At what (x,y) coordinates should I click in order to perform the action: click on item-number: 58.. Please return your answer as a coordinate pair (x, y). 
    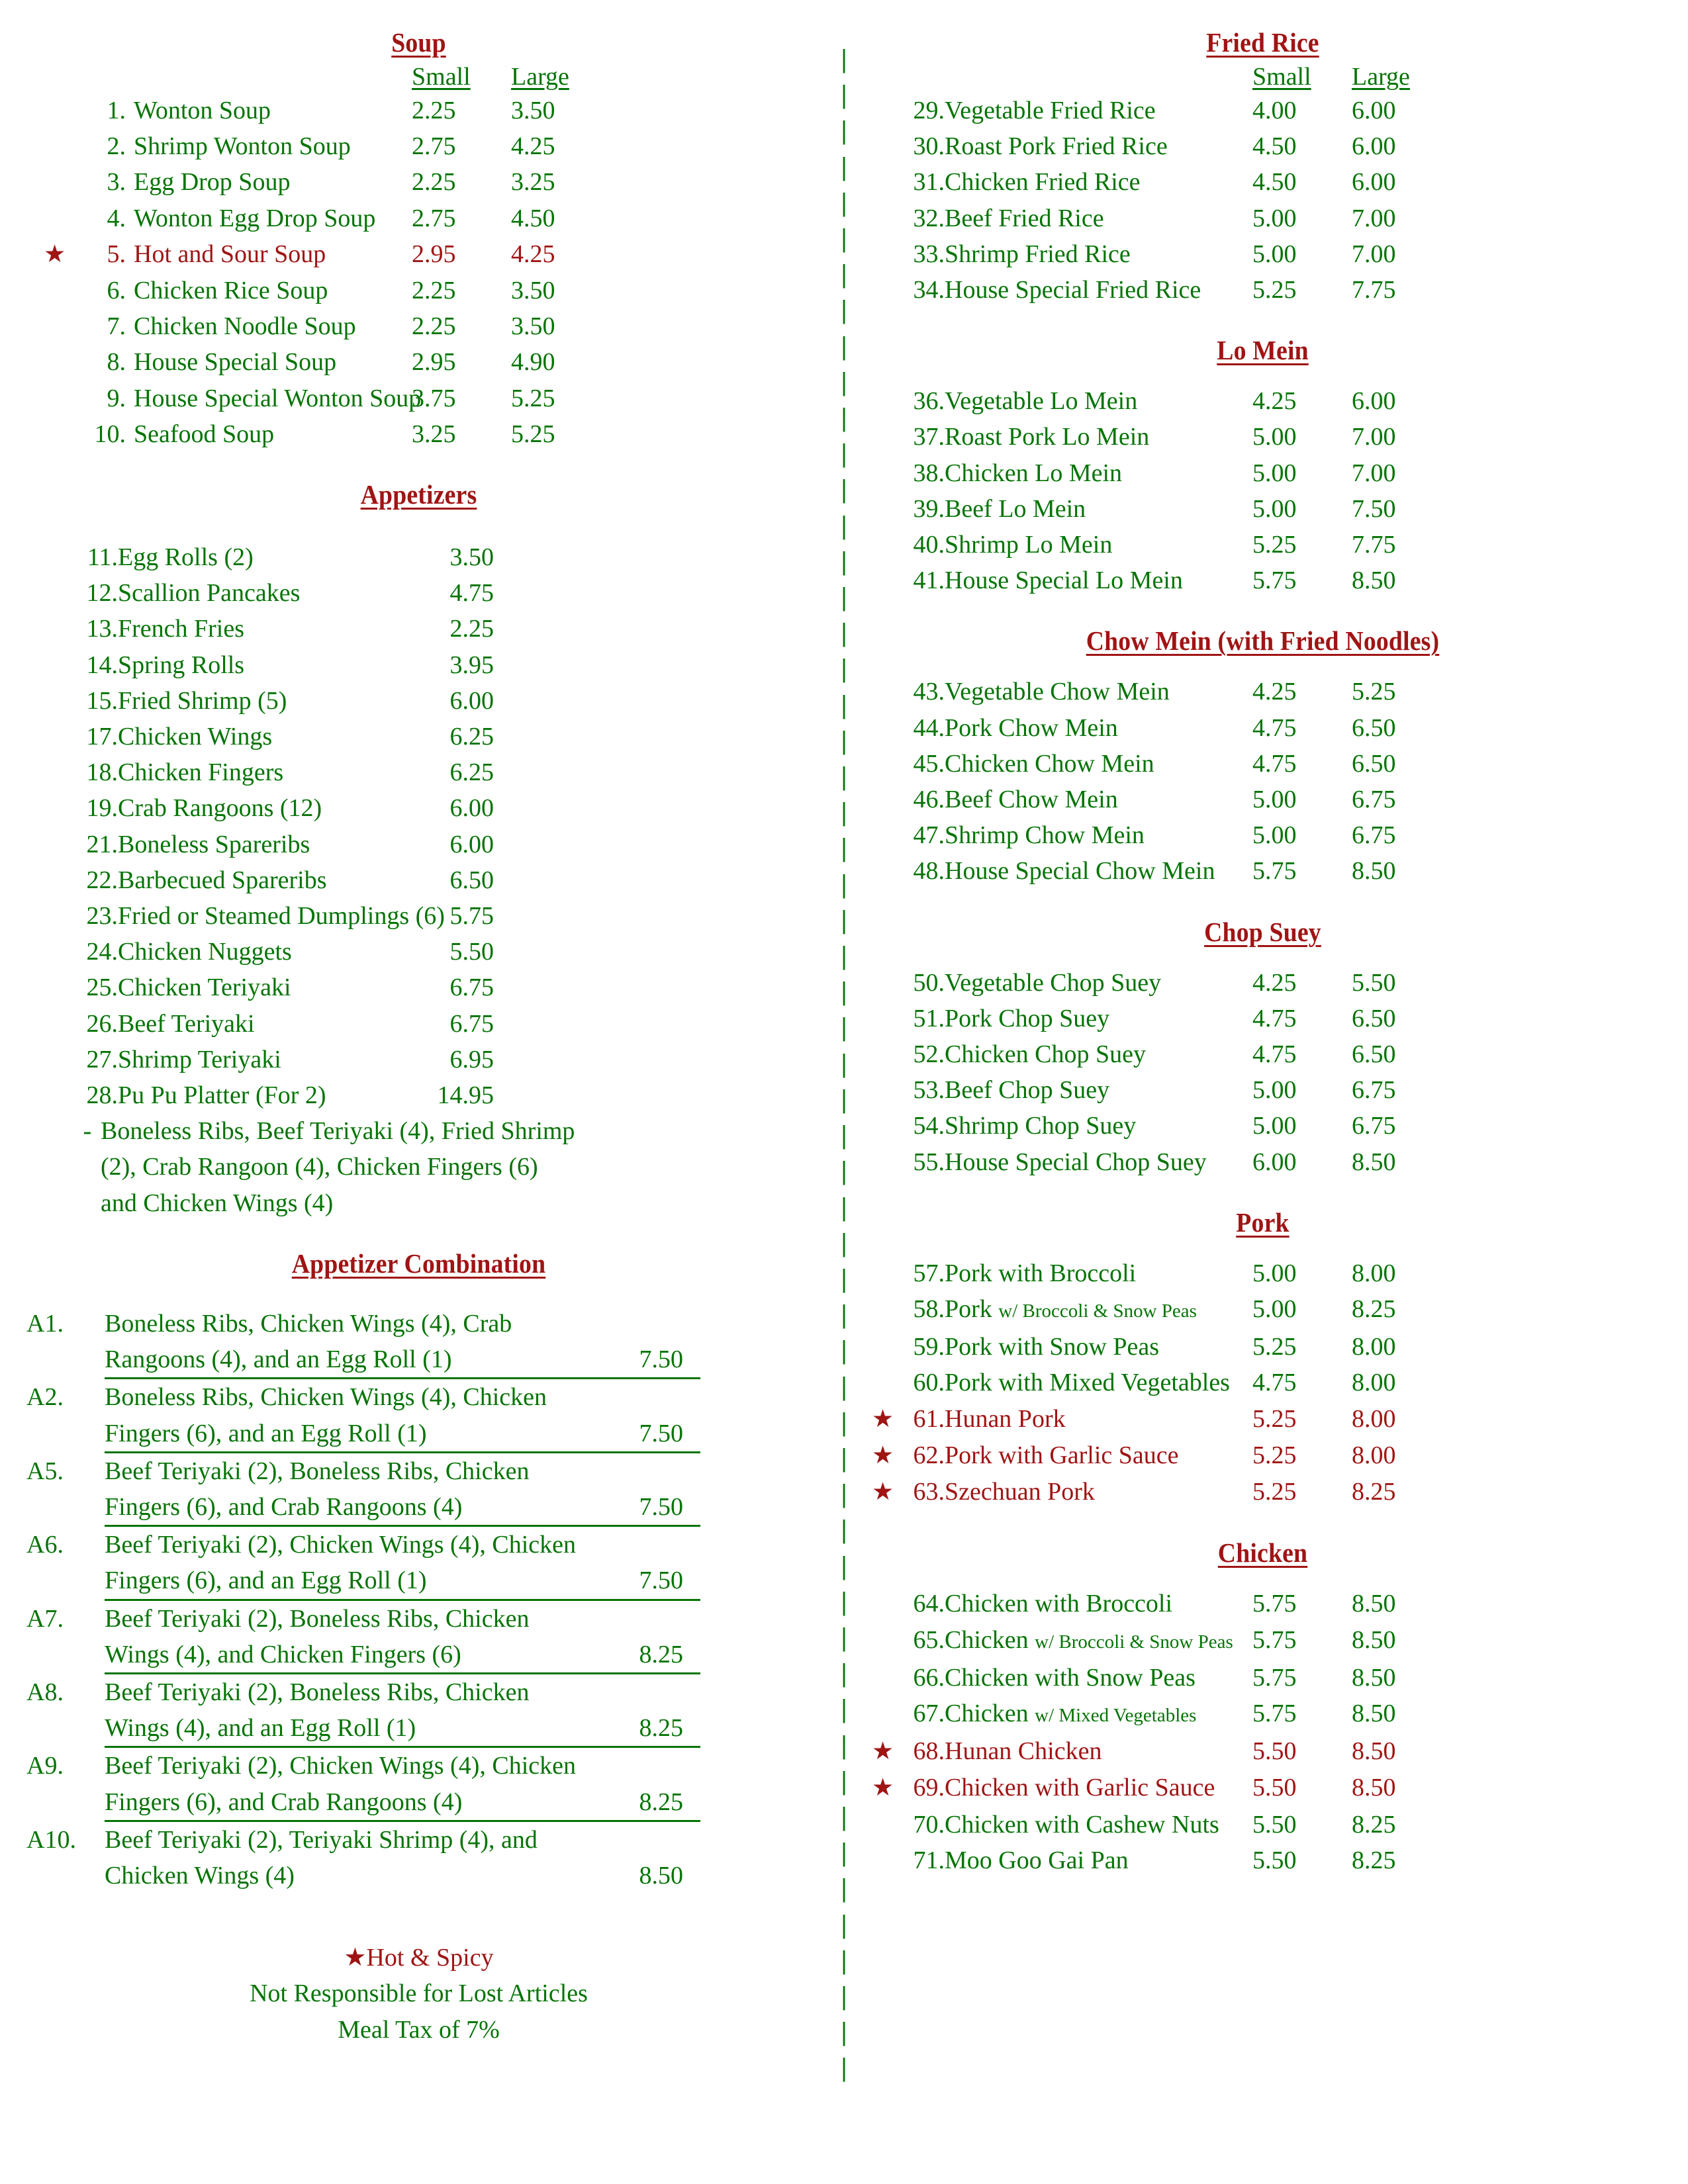
    Looking at the image, I should click on (929, 1309).